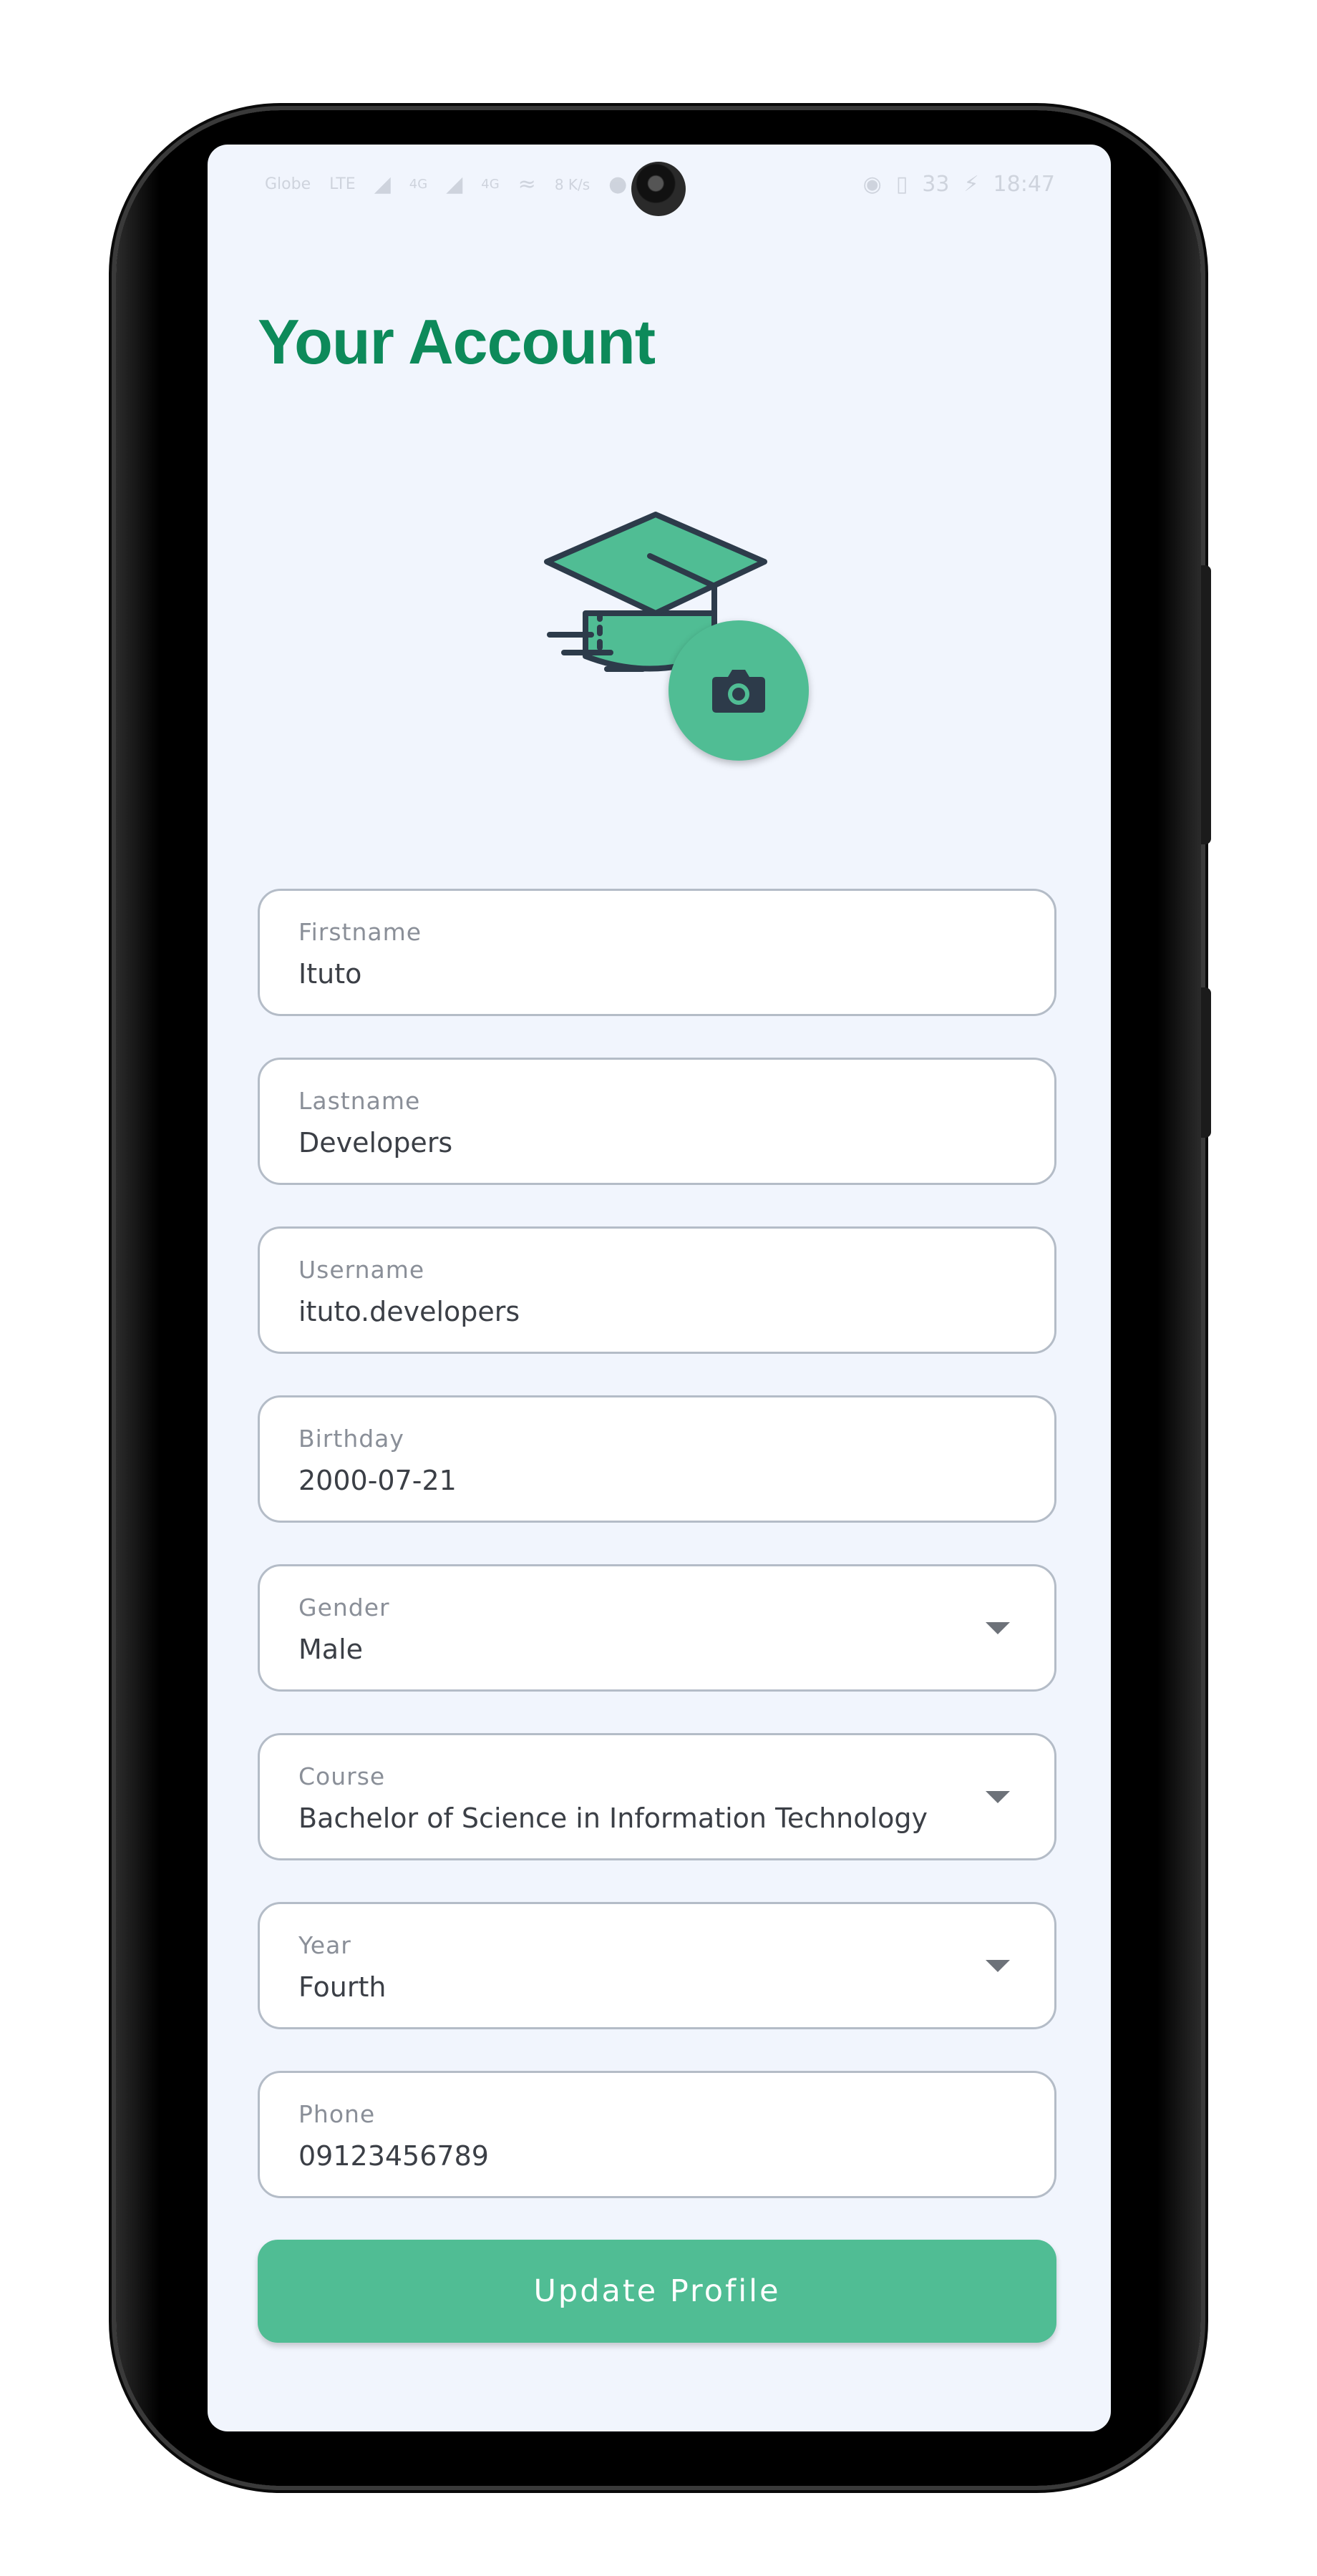 The width and height of the screenshot is (1317, 2576). Describe the element at coordinates (457, 341) in the screenshot. I see `page-title: Your Account` at that location.